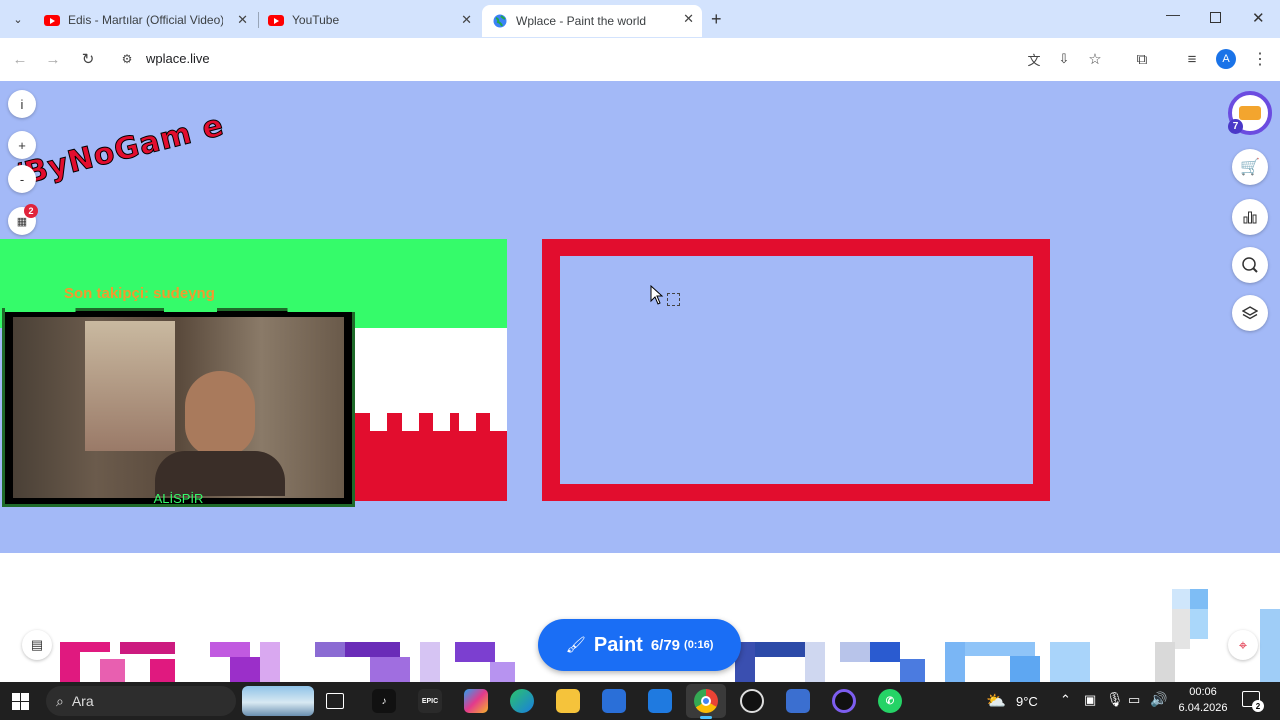 The image size is (1280, 720). I want to click on tab-title: Edis - Martılar (Official Video) -, so click(145, 20).